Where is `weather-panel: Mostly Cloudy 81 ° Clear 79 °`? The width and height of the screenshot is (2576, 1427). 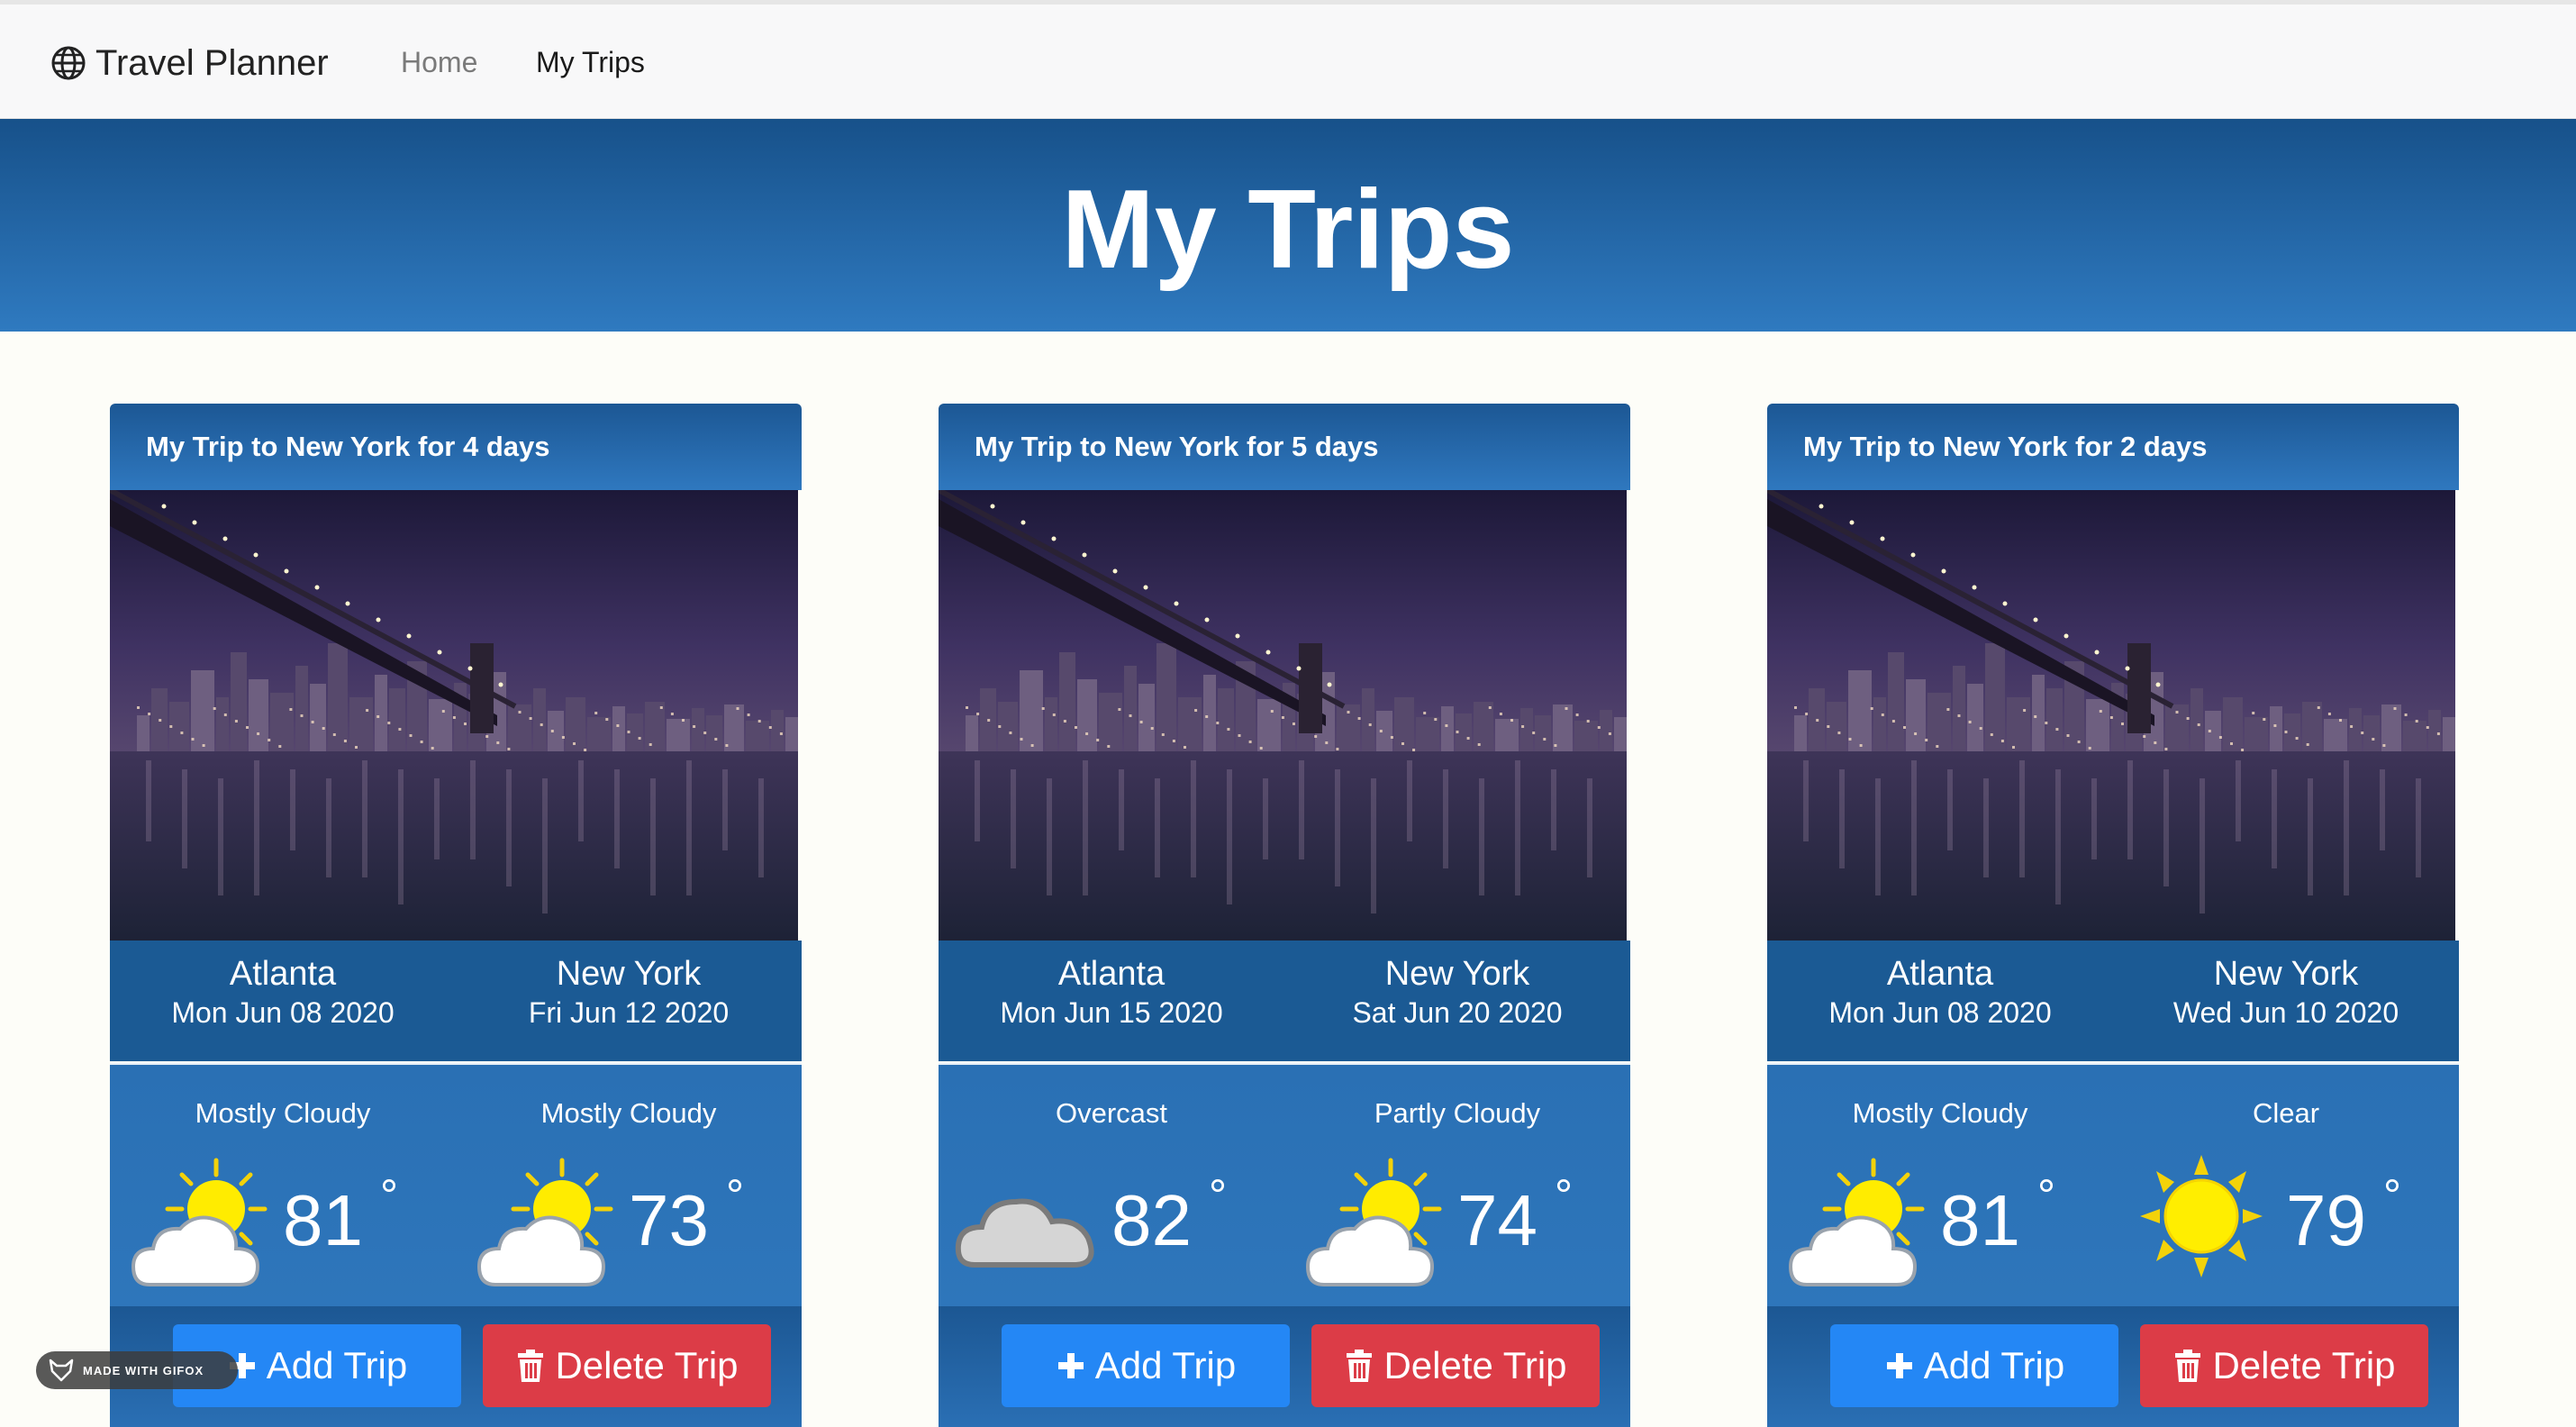 weather-panel: Mostly Cloudy 81 ° Clear 79 ° is located at coordinates (2113, 1184).